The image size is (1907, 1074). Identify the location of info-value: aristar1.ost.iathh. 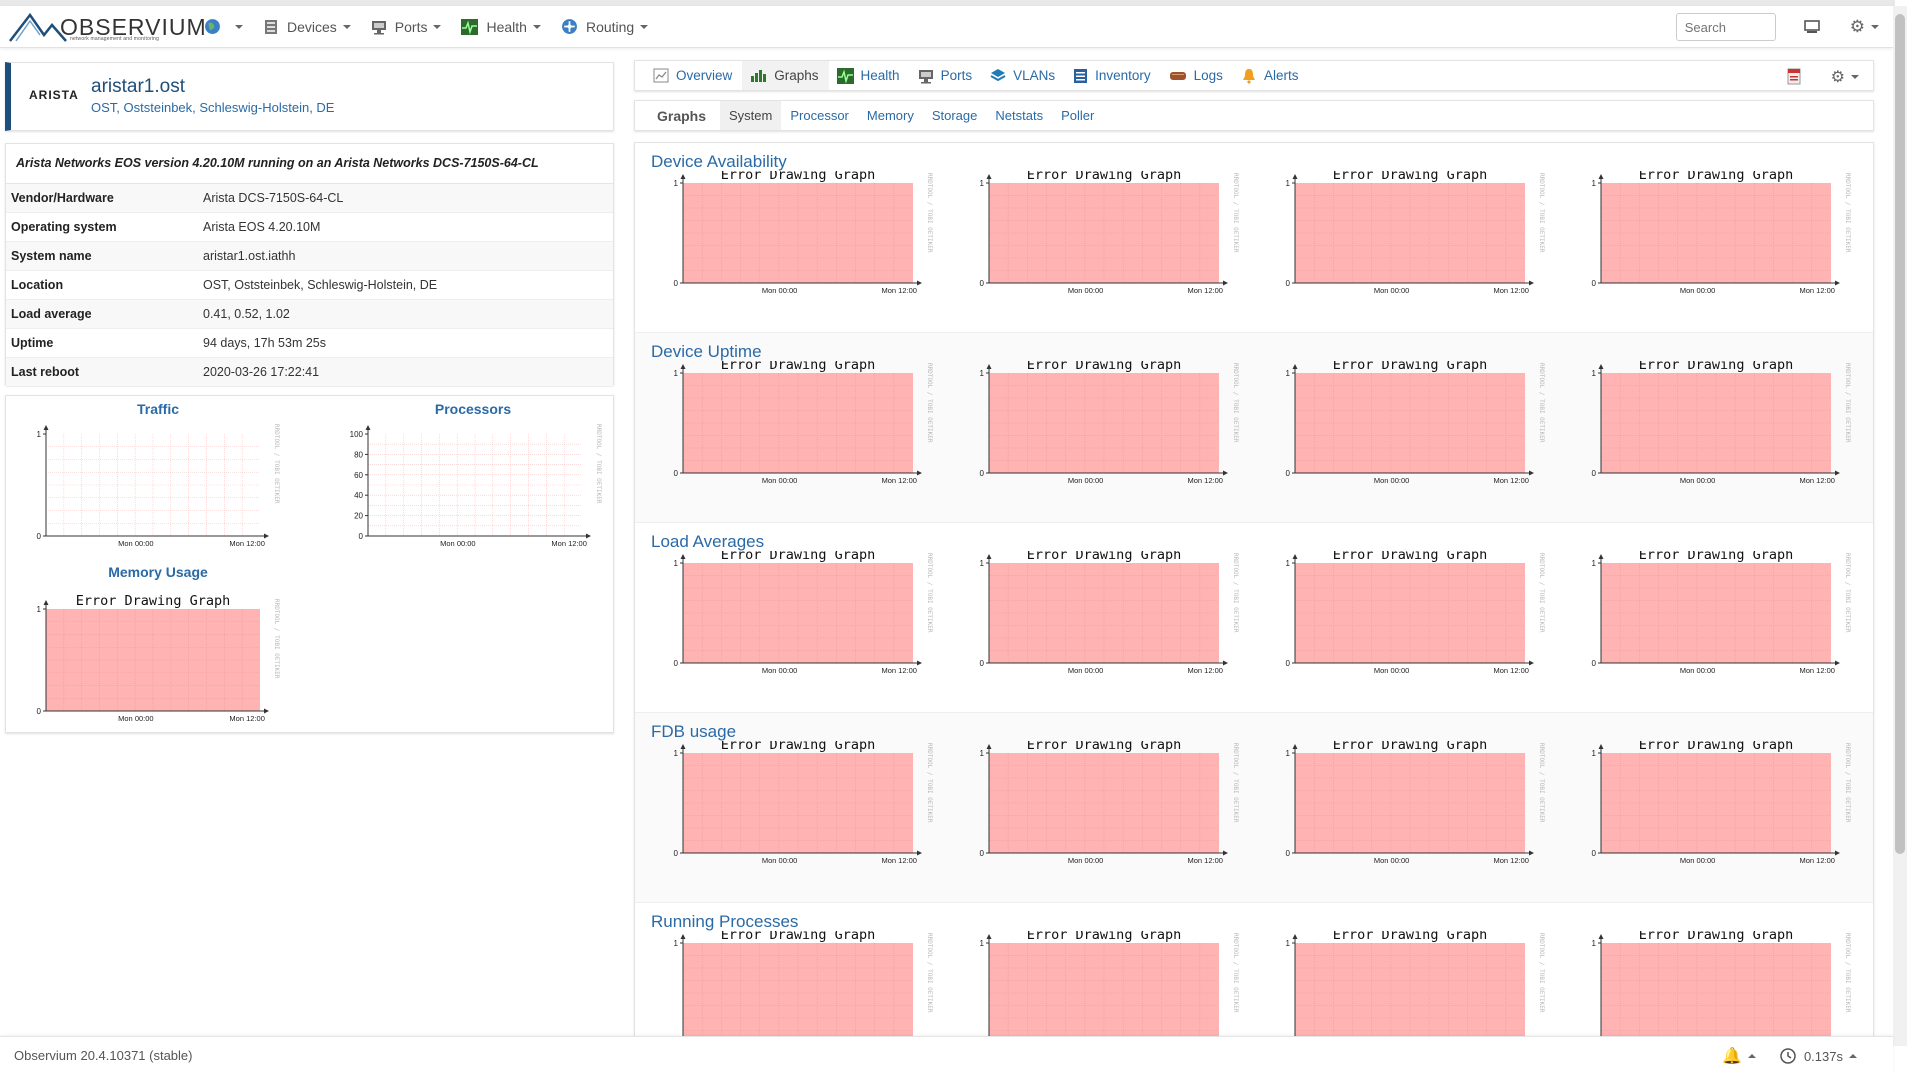
(249, 256).